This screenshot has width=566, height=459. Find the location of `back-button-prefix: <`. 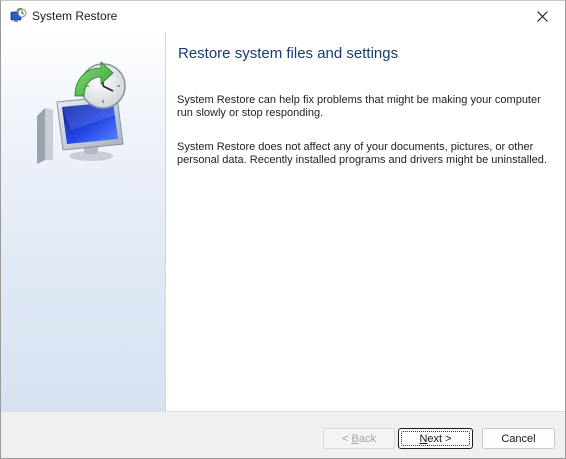

back-button-prefix: < is located at coordinates (347, 438).